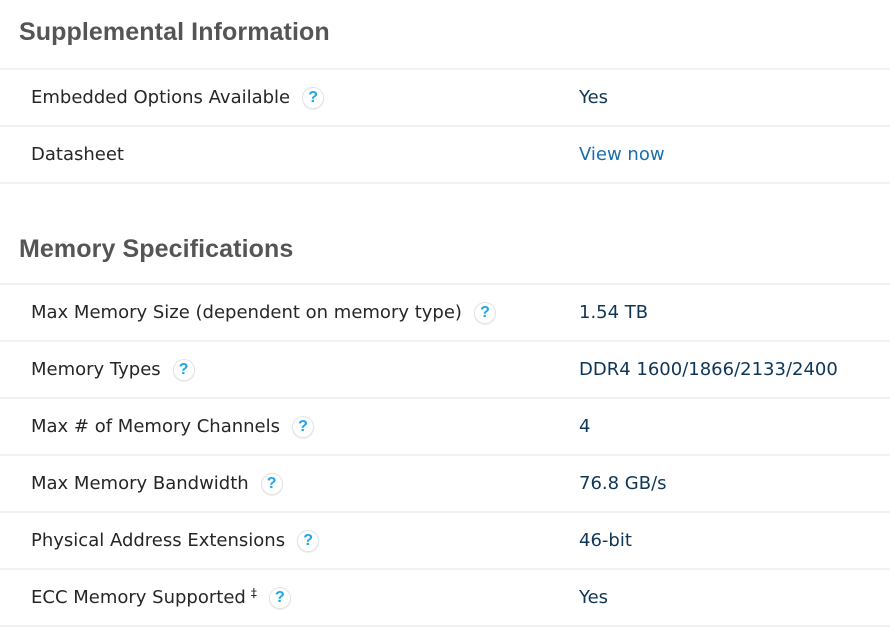 The height and width of the screenshot is (644, 890). I want to click on spec-value: 46-bit, so click(605, 540).